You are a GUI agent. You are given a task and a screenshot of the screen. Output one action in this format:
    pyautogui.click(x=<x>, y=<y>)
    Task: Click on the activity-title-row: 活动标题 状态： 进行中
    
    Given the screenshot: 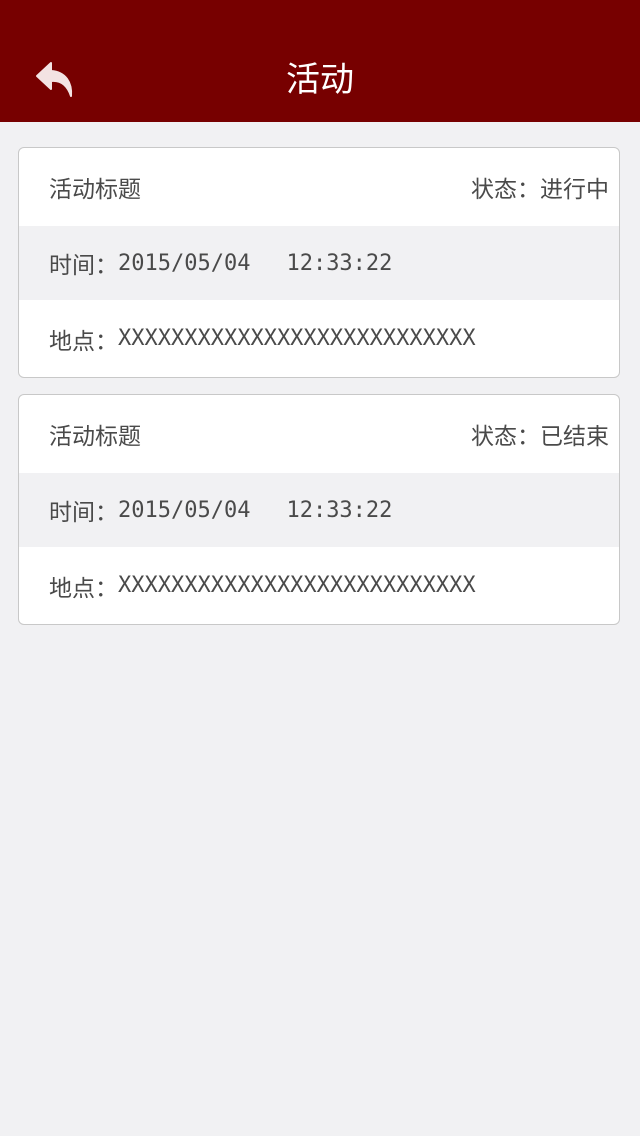 What is the action you would take?
    pyautogui.click(x=319, y=187)
    